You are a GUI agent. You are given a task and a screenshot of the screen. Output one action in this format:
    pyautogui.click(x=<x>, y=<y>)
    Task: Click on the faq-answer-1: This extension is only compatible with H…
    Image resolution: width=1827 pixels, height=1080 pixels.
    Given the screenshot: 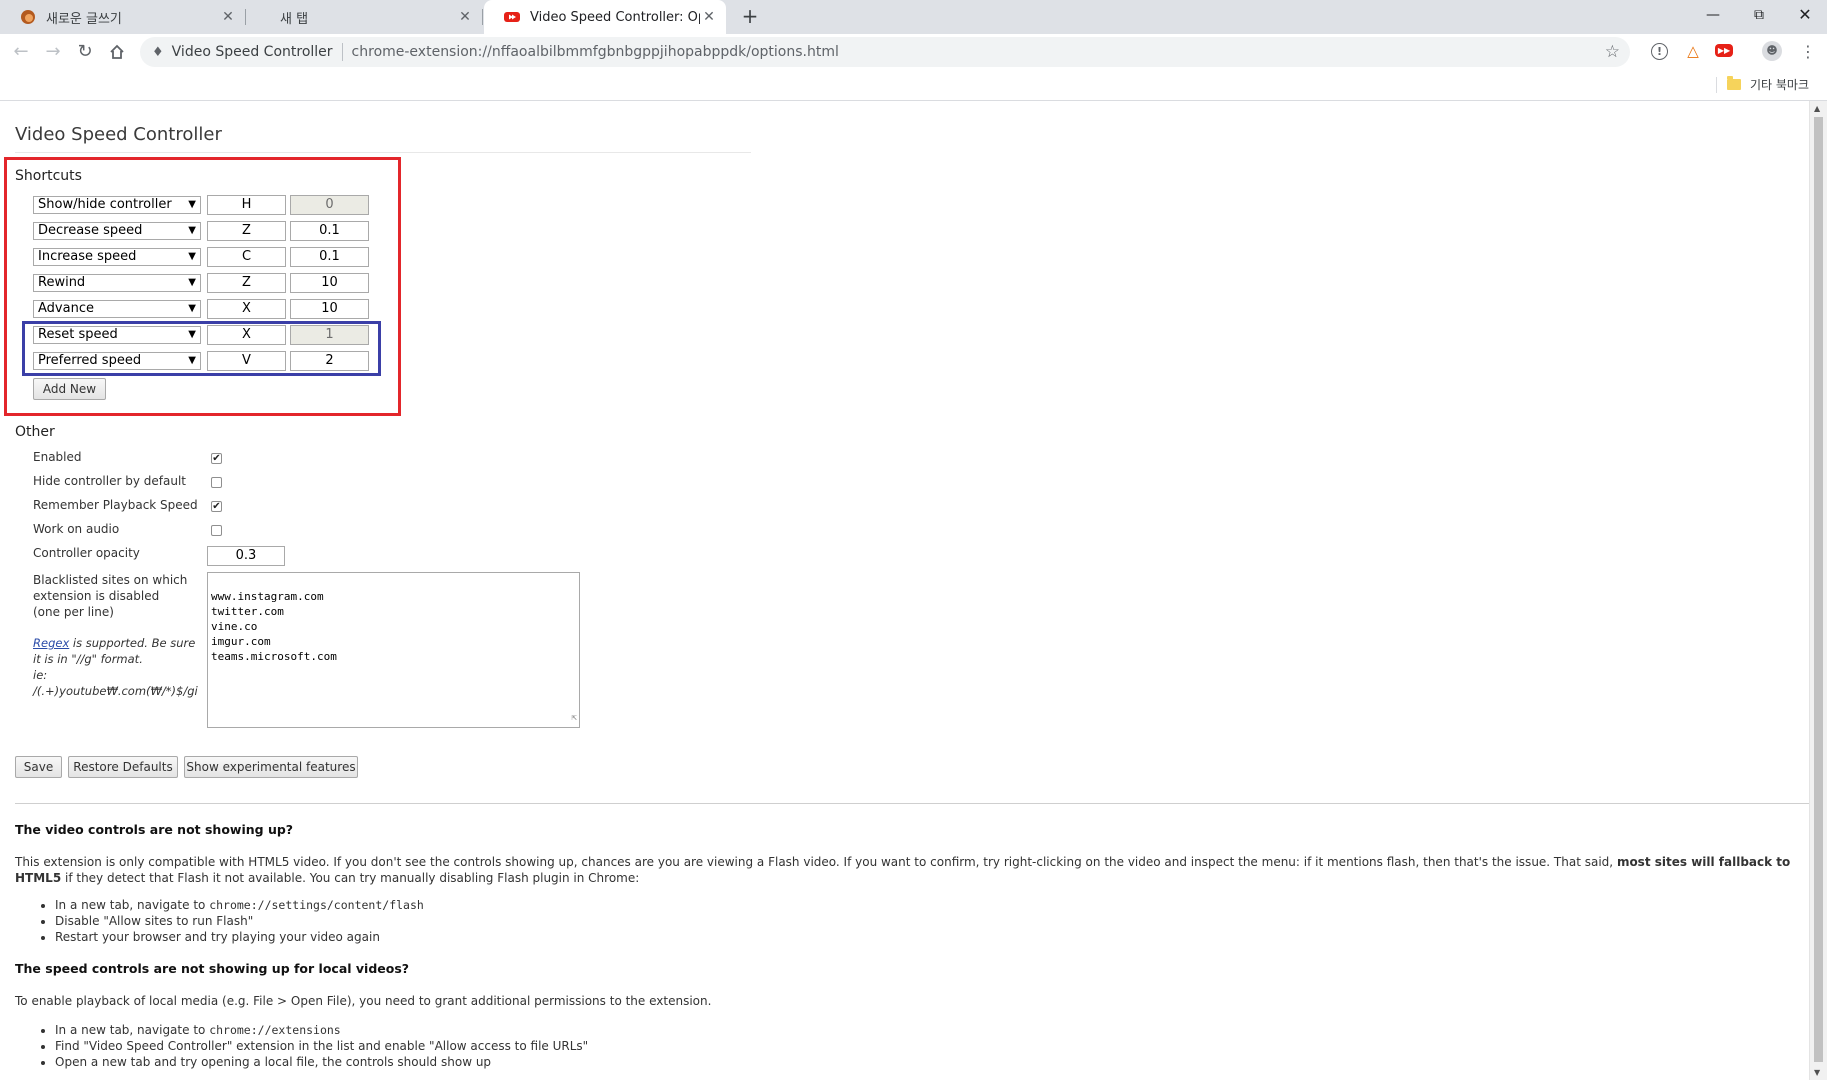 What is the action you would take?
    pyautogui.click(x=912, y=870)
    